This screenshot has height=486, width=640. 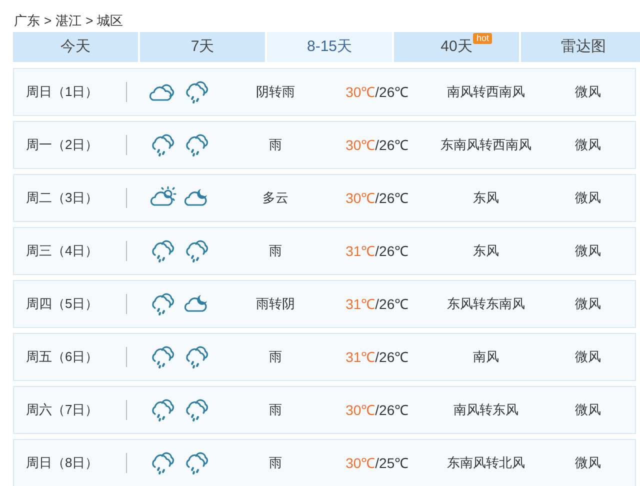 What do you see at coordinates (62, 463) in the screenshot?
I see `date-label: 周日（8日）` at bounding box center [62, 463].